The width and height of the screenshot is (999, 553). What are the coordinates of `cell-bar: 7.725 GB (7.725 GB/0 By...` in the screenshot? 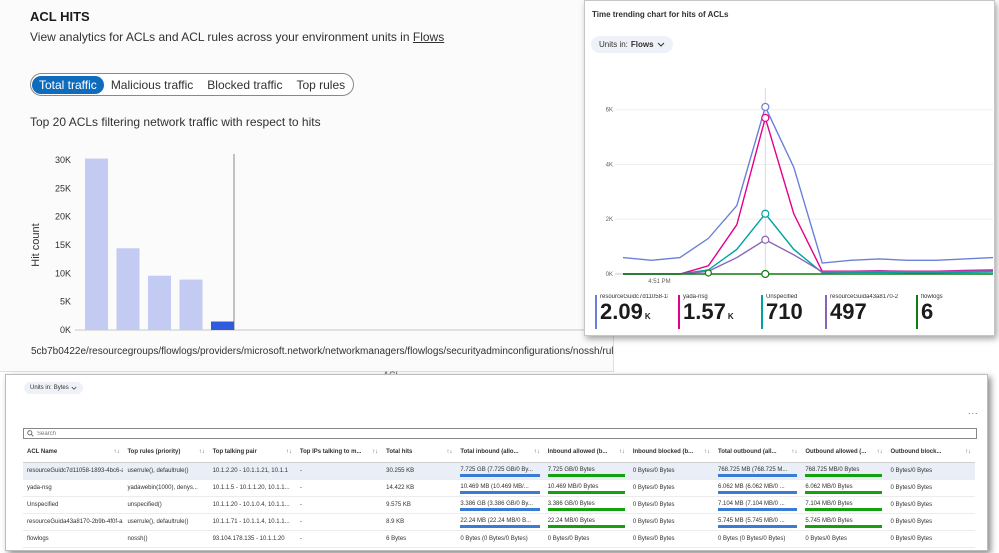 It's located at (500, 472).